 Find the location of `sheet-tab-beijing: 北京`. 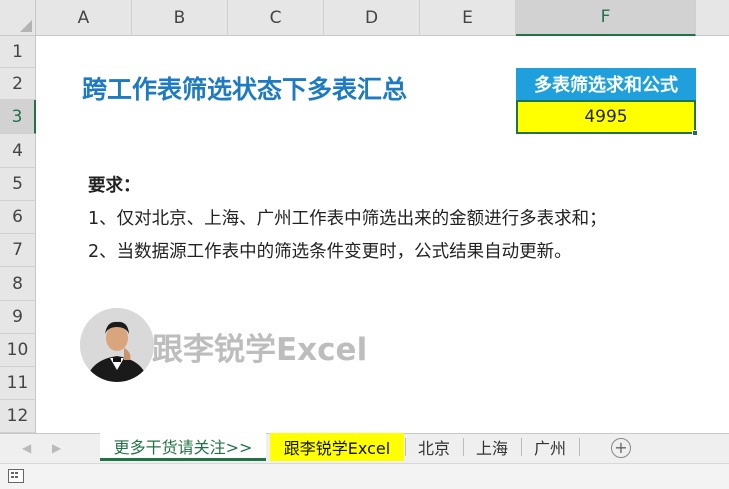

sheet-tab-beijing: 北京 is located at coordinates (434, 447).